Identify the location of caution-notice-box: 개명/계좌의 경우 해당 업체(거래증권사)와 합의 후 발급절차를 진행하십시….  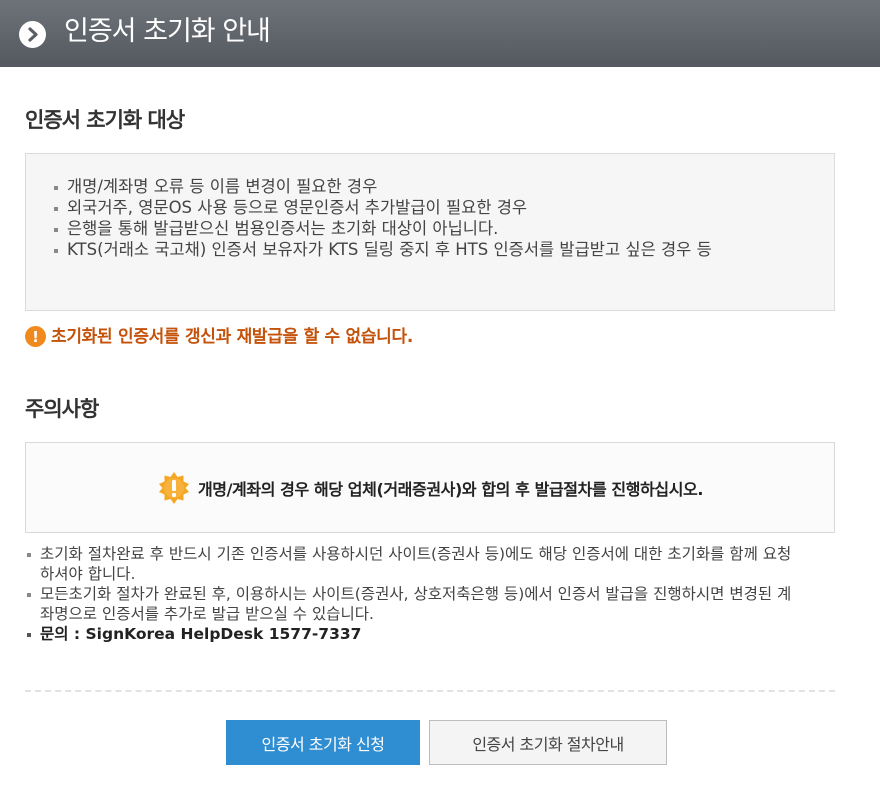
(430, 487).